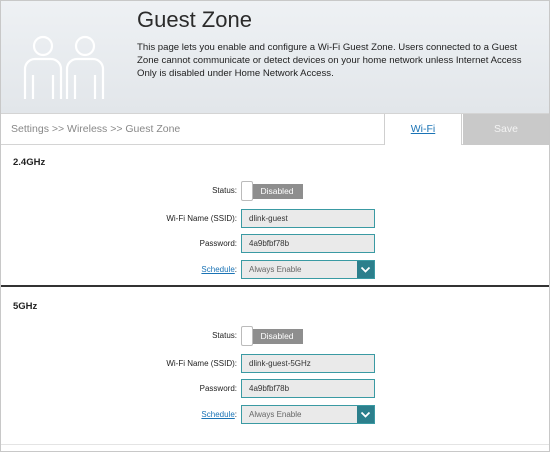 This screenshot has height=452, width=550. Describe the element at coordinates (217, 414) in the screenshot. I see `schedule-link-5ghz: Schedule` at that location.